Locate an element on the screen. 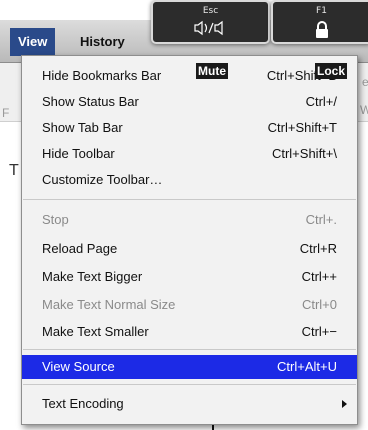 Image resolution: width=368 pixels, height=430 pixels. menu-item-view-source: View Source Ctrl+Alt+U is located at coordinates (189, 367).